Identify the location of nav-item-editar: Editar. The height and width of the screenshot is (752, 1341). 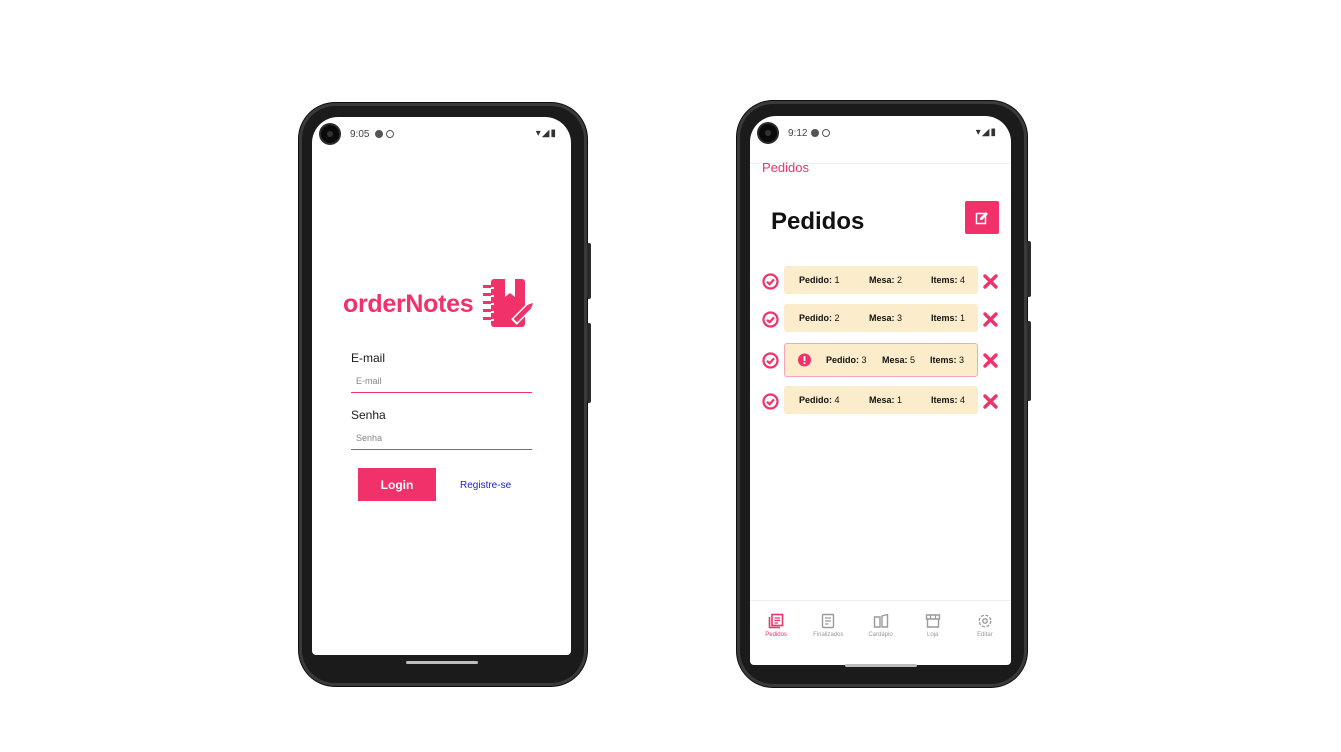
(985, 626).